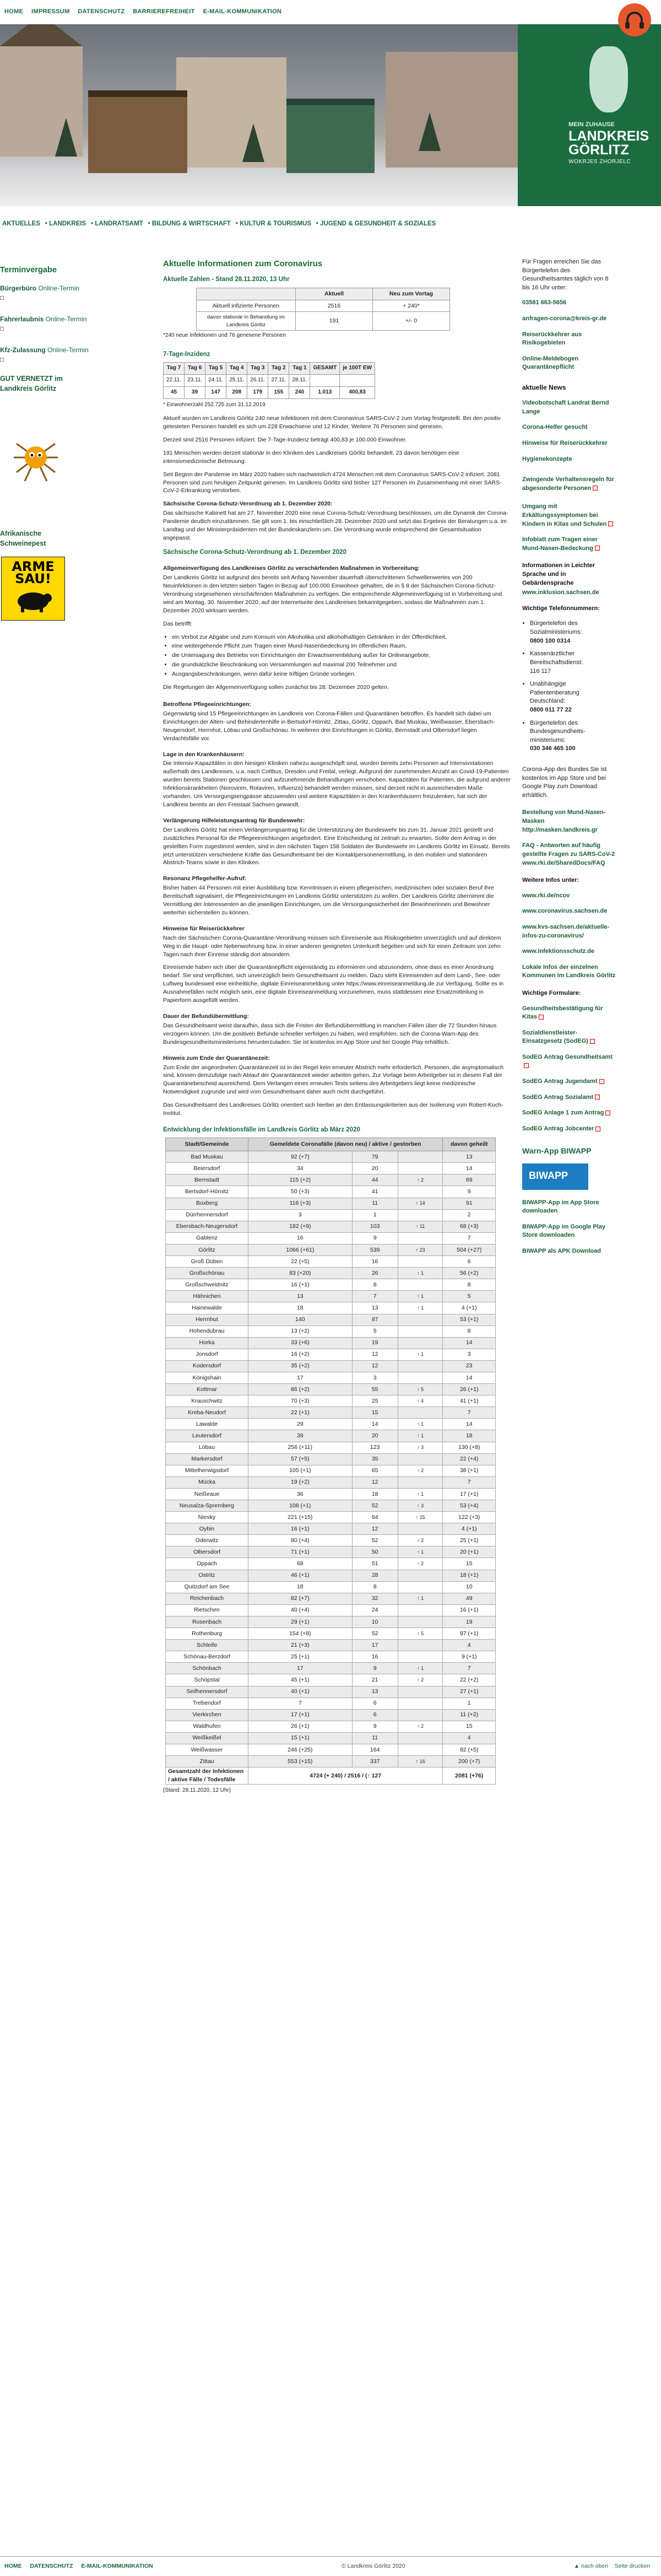 The height and width of the screenshot is (2576, 661). I want to click on top-link-home: HOME, so click(13, 12).